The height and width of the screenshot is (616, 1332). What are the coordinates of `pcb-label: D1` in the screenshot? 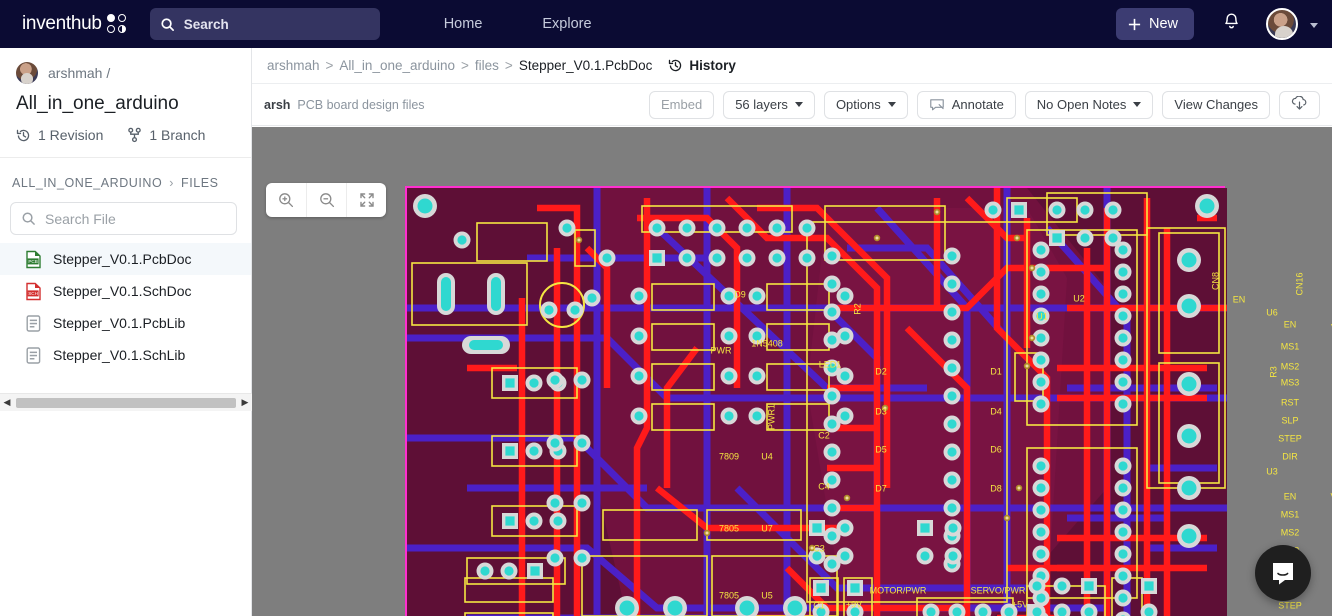 It's located at (996, 371).